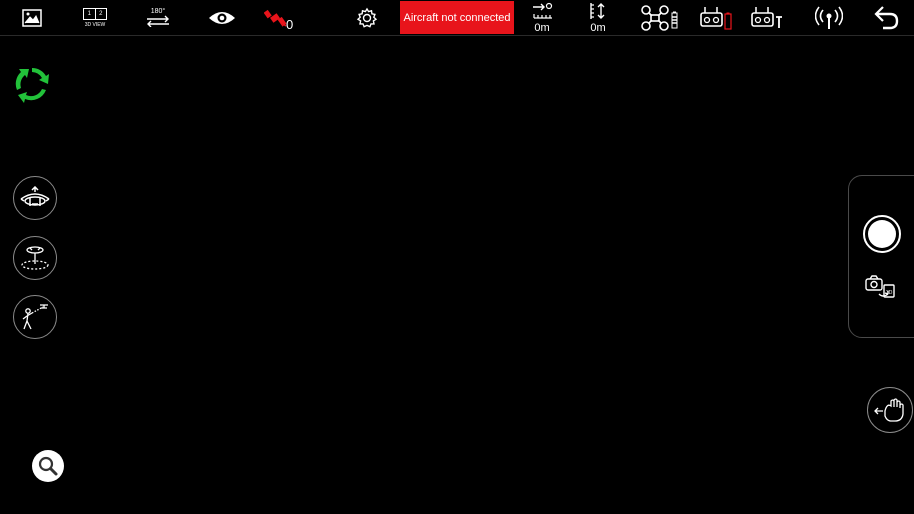  I want to click on remote-battery, so click(717, 17).